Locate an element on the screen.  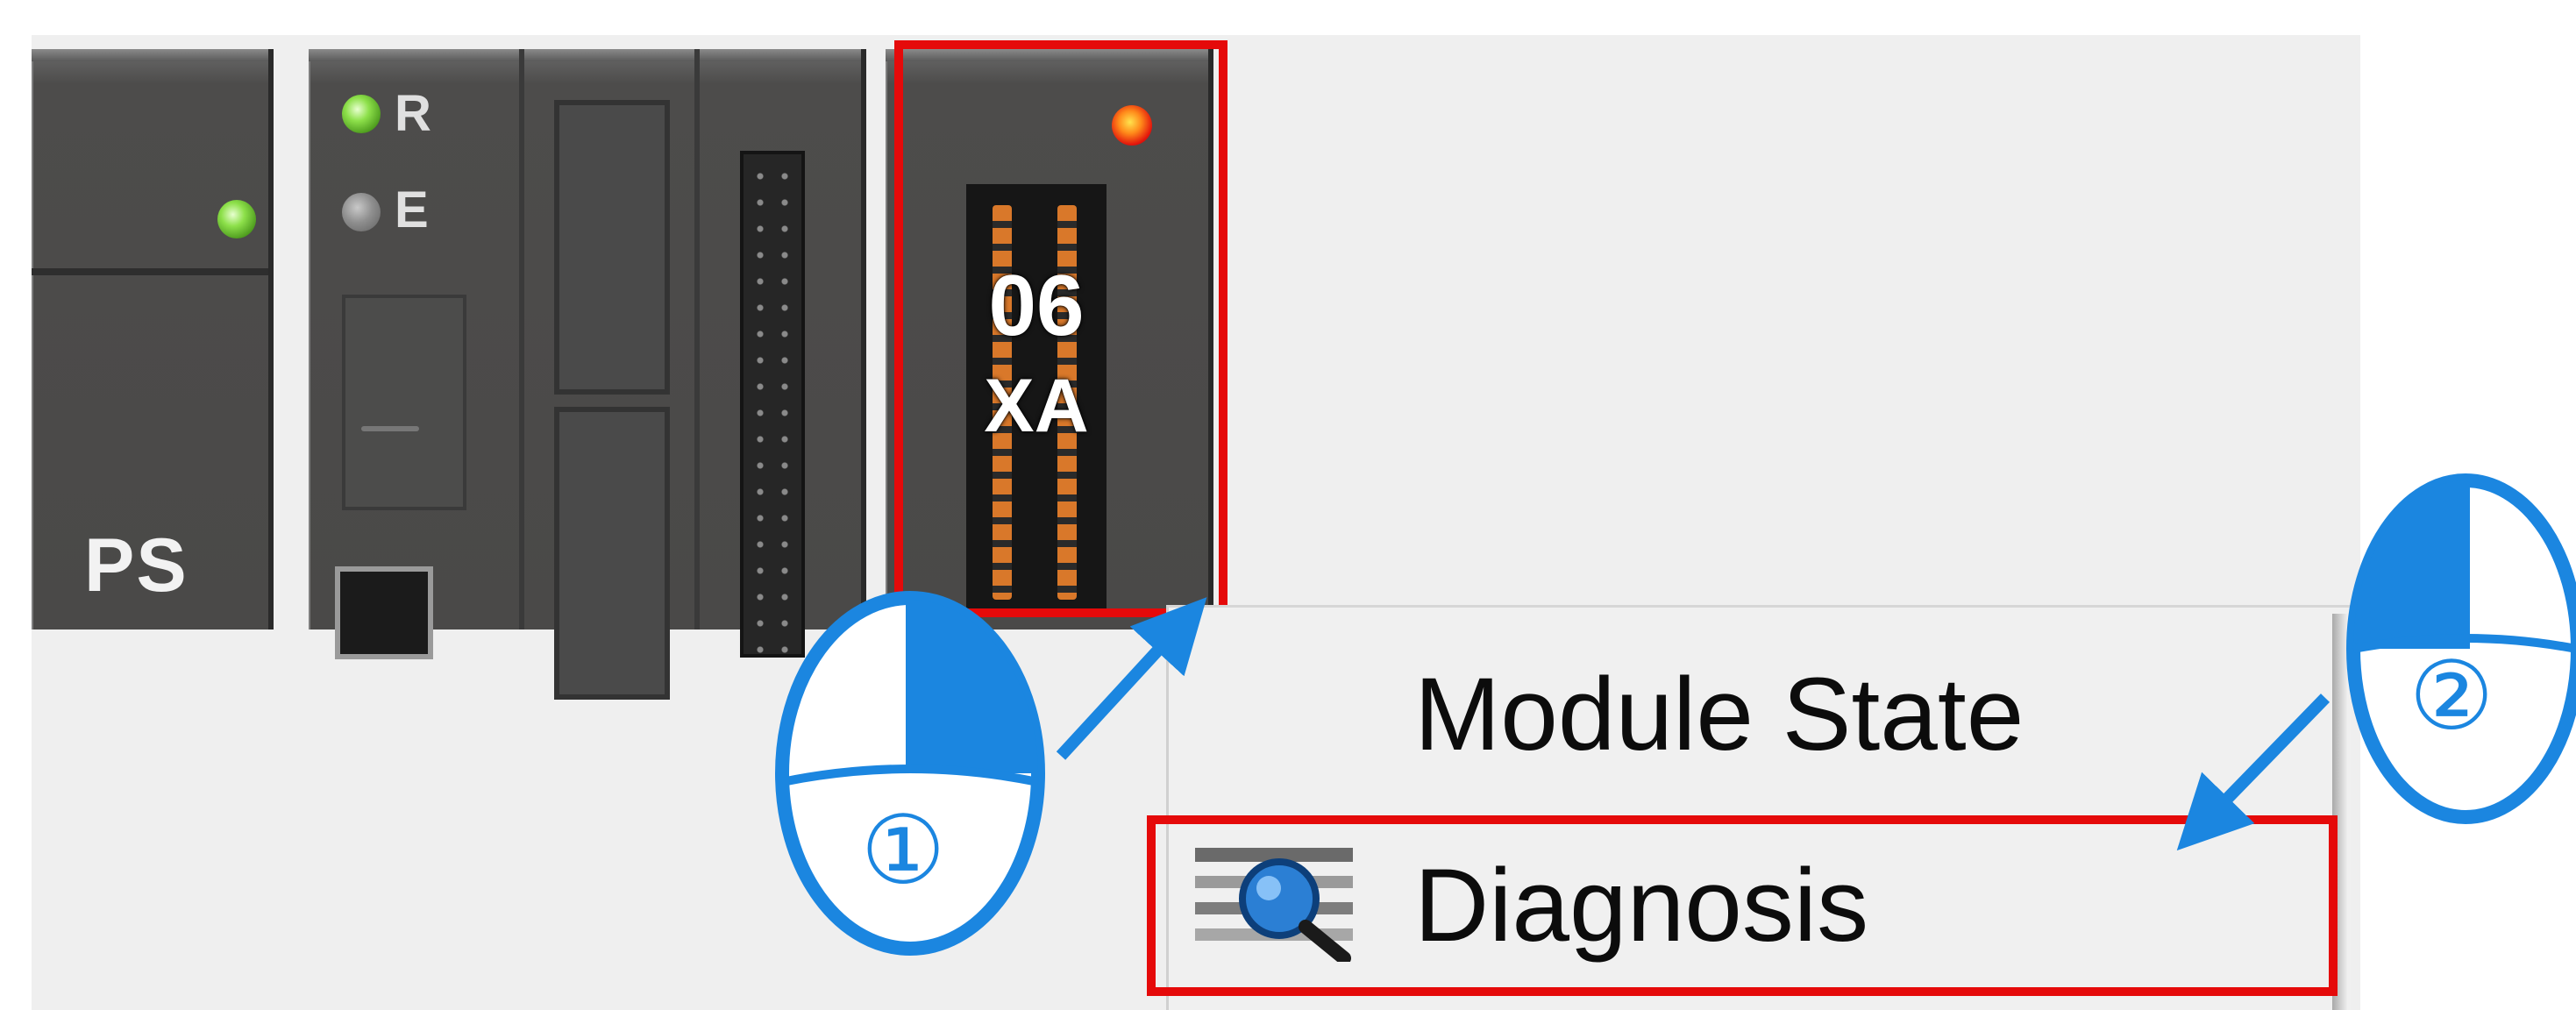
menu-item-highlight is located at coordinates (1742, 905).